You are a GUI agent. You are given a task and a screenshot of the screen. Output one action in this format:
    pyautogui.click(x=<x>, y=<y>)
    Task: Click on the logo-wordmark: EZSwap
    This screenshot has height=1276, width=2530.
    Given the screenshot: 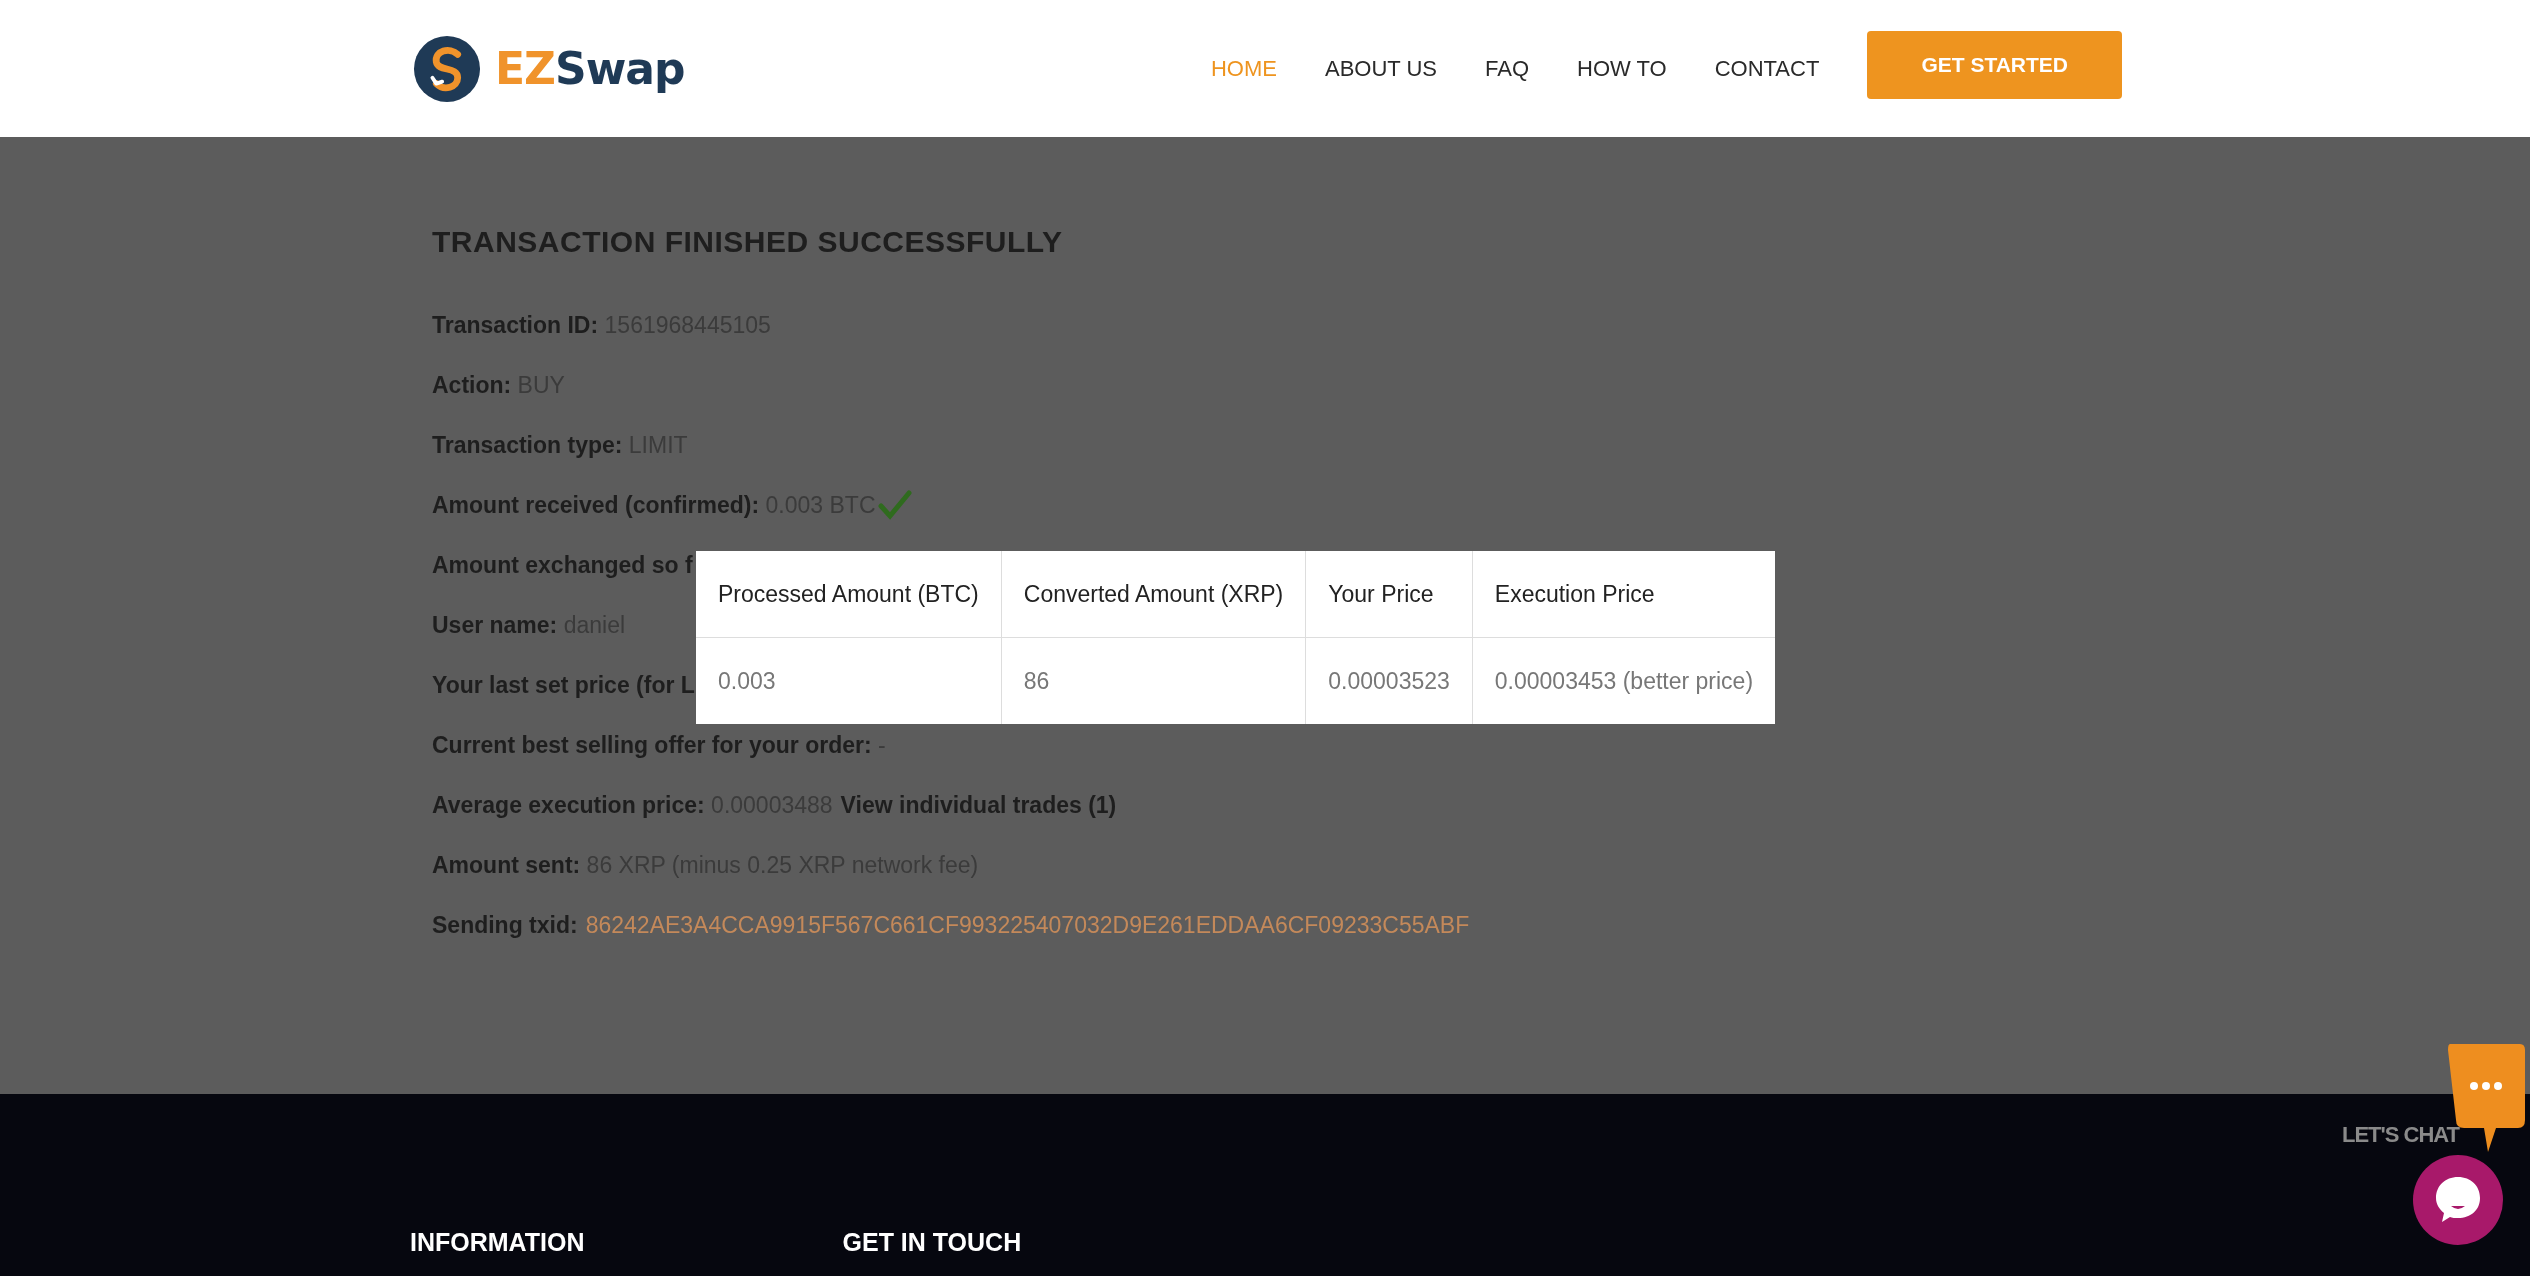 What is the action you would take?
    pyautogui.click(x=590, y=68)
    